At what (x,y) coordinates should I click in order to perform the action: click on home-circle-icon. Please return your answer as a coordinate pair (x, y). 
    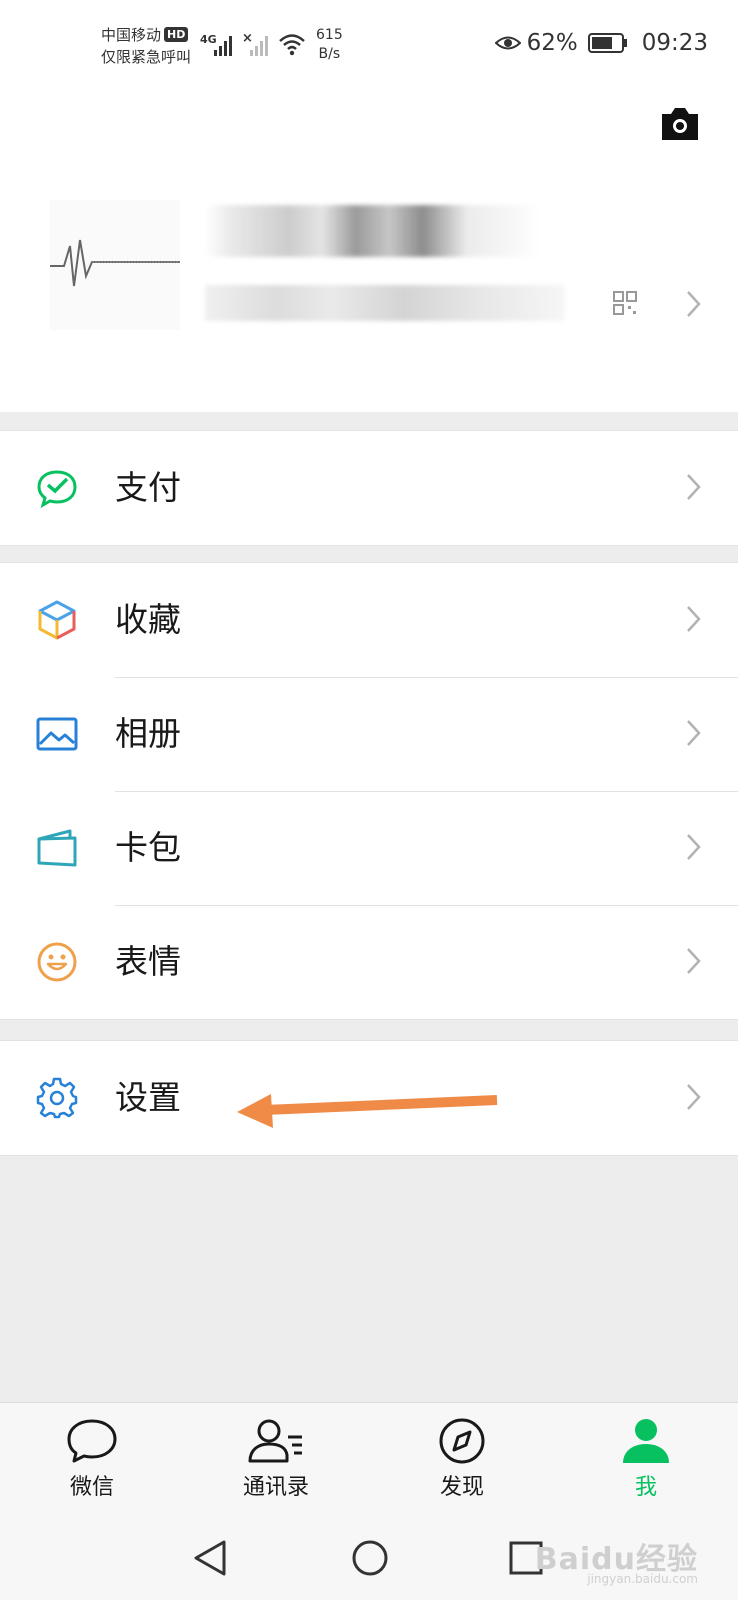
    Looking at the image, I should click on (370, 1558).